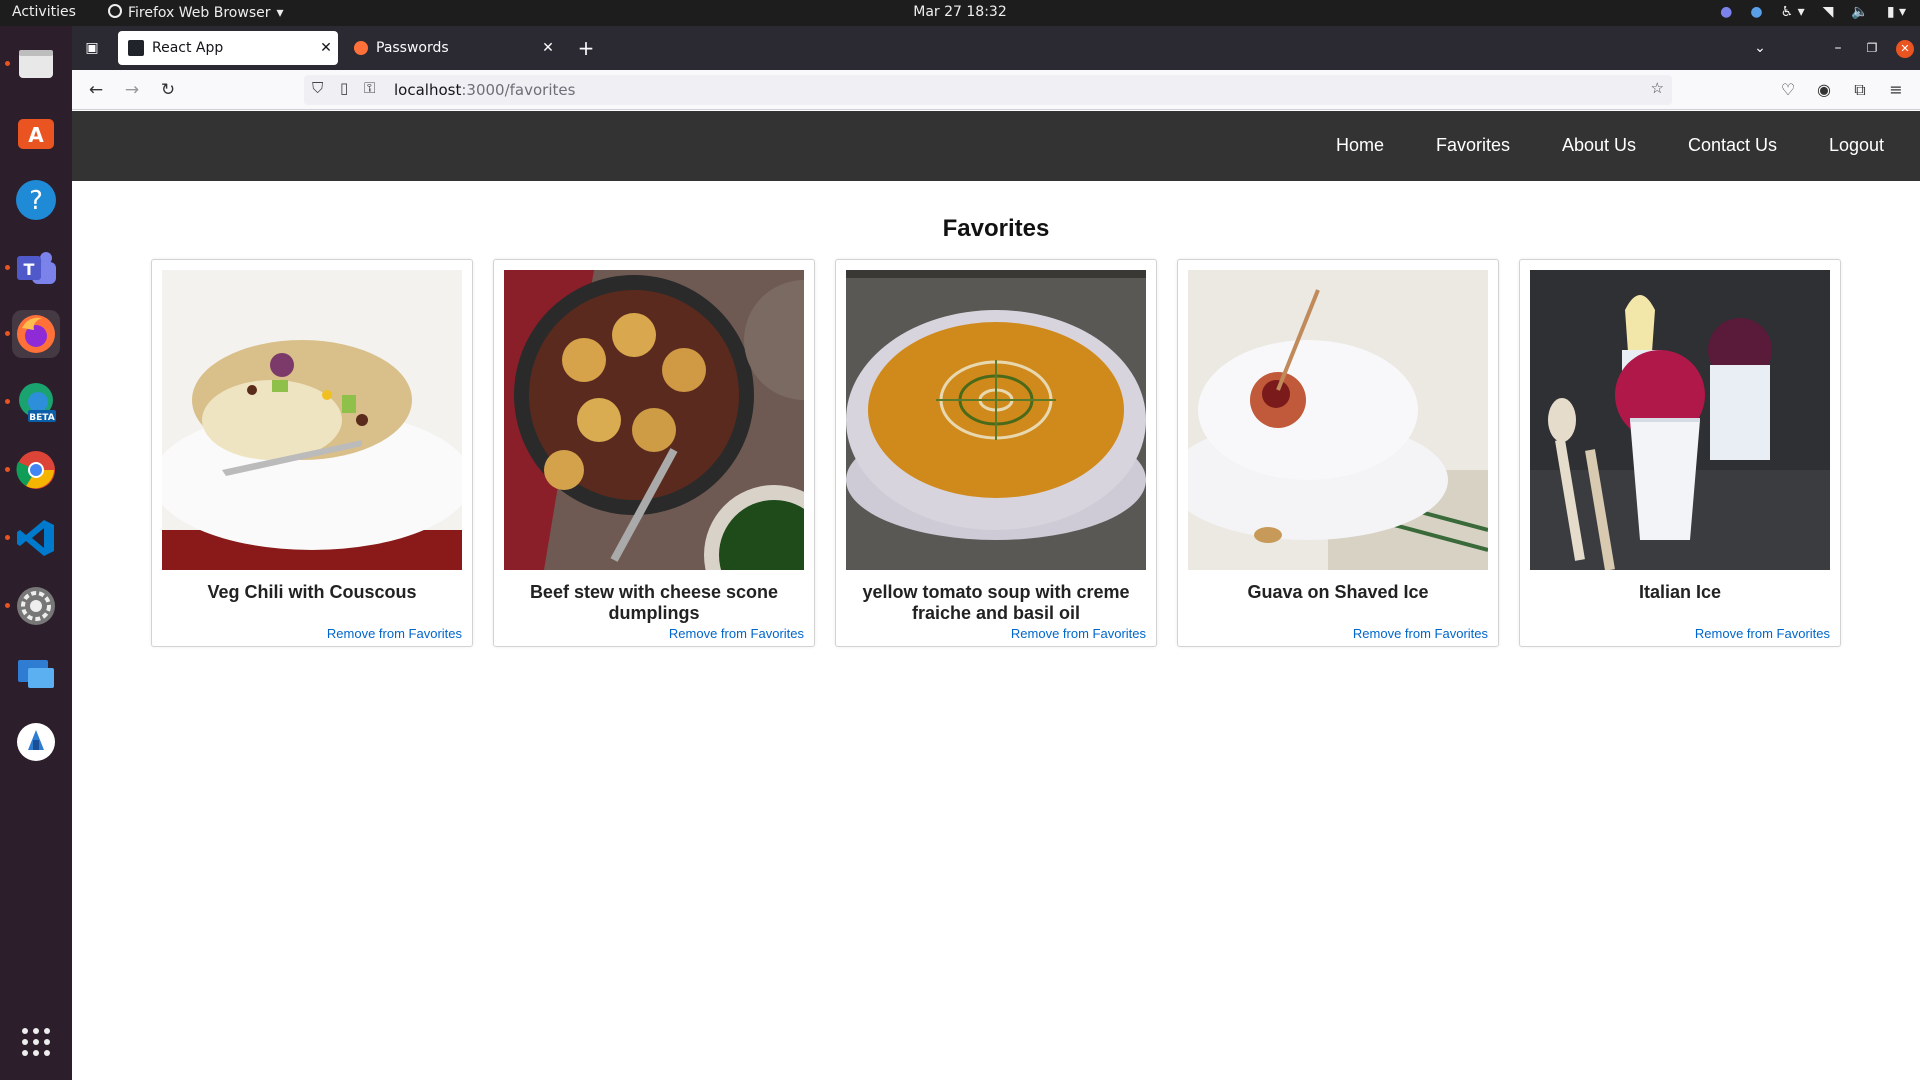 The width and height of the screenshot is (1920, 1080). Describe the element at coordinates (280, 13) in the screenshot. I see `chevron-down-icon: ▾` at that location.